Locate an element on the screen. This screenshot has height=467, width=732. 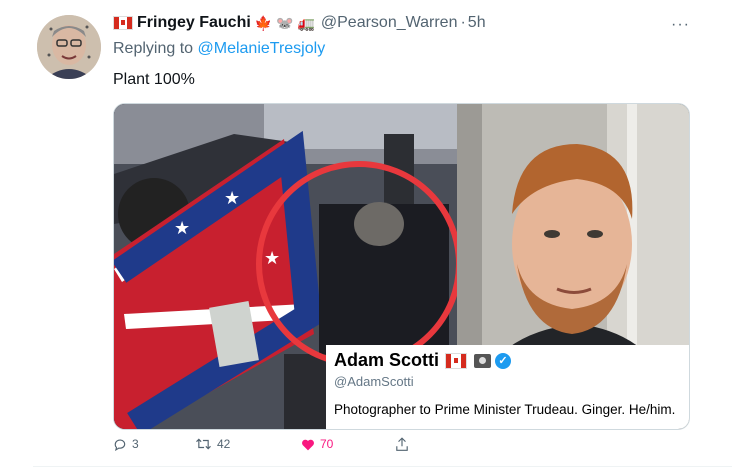
card-handle: @AdamScotti is located at coordinates (374, 381).